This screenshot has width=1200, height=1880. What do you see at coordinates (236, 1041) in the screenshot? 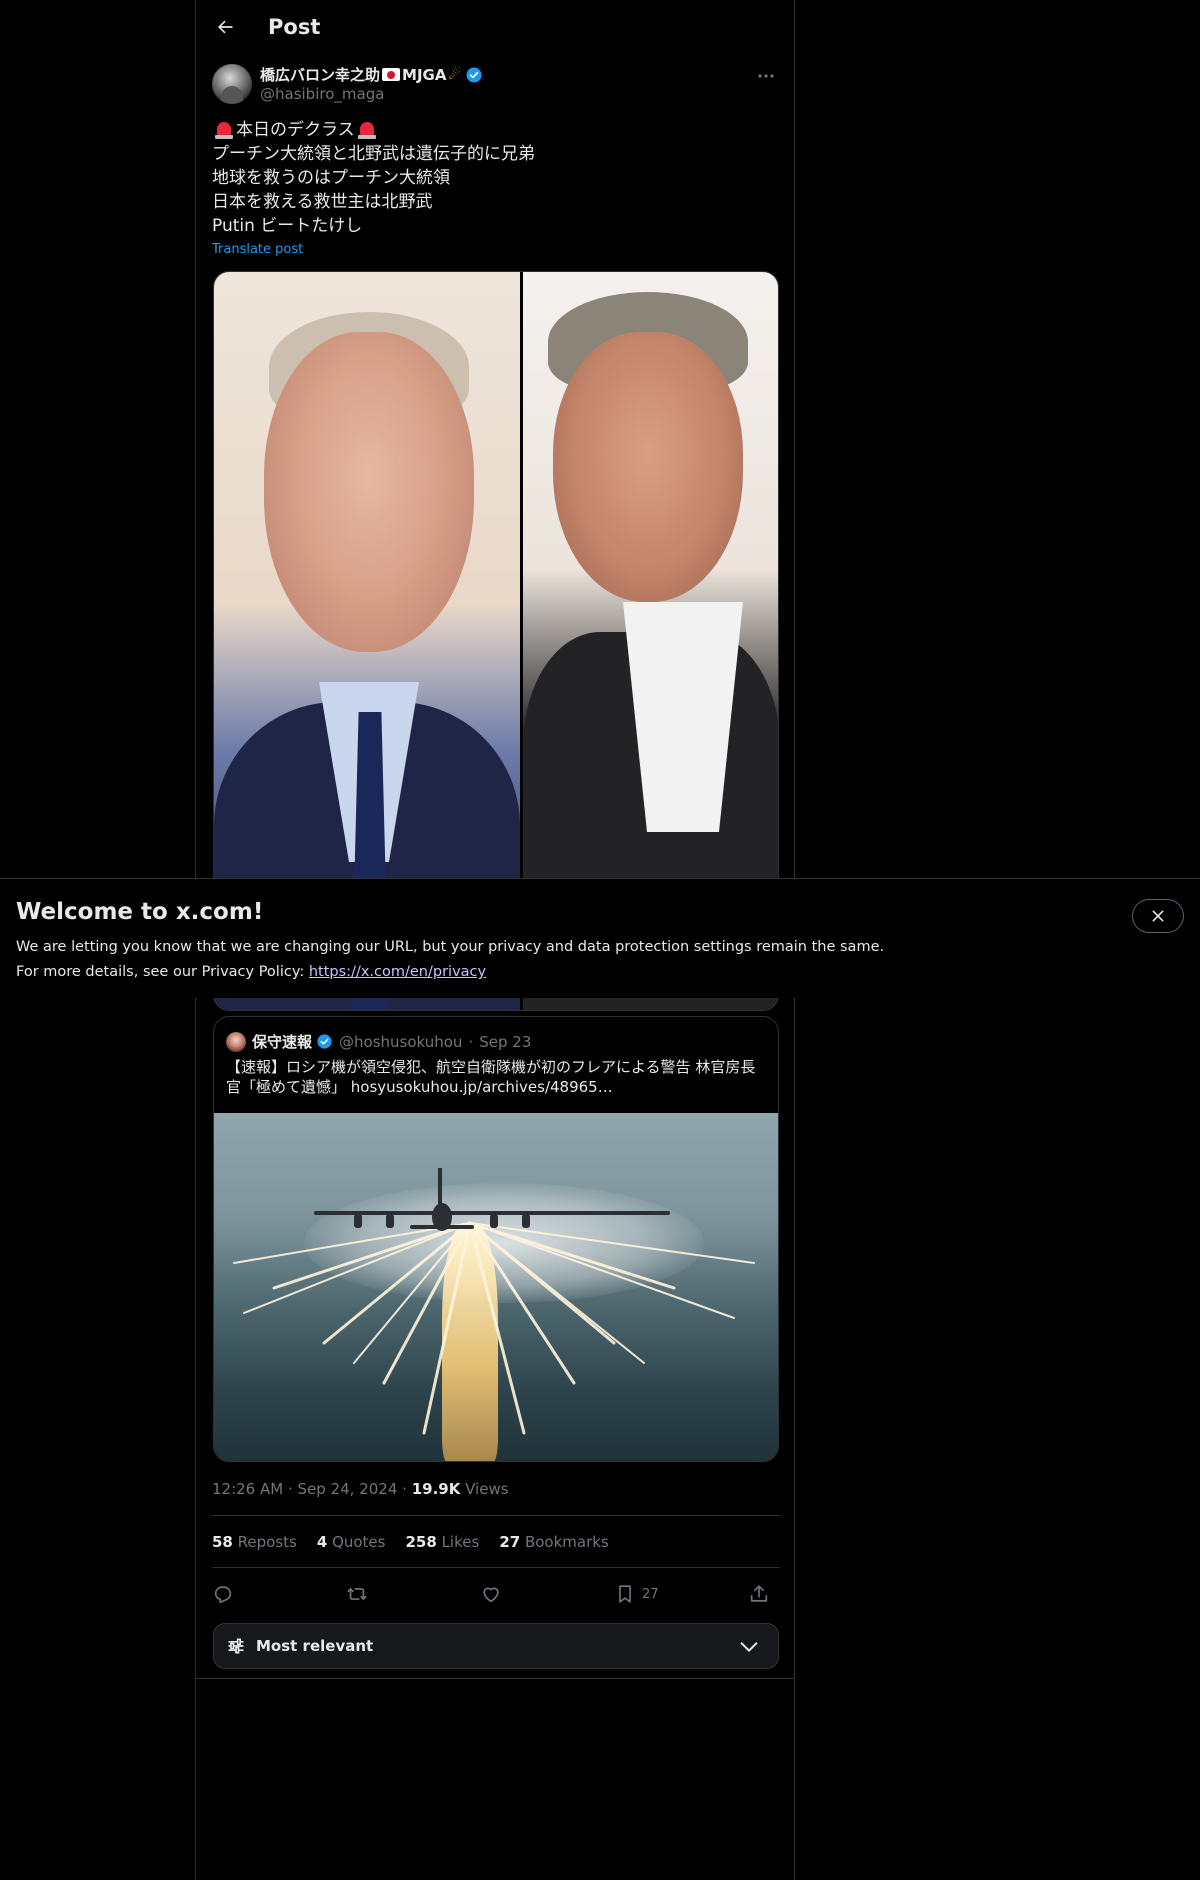
I see `quoted-author-avatar` at bounding box center [236, 1041].